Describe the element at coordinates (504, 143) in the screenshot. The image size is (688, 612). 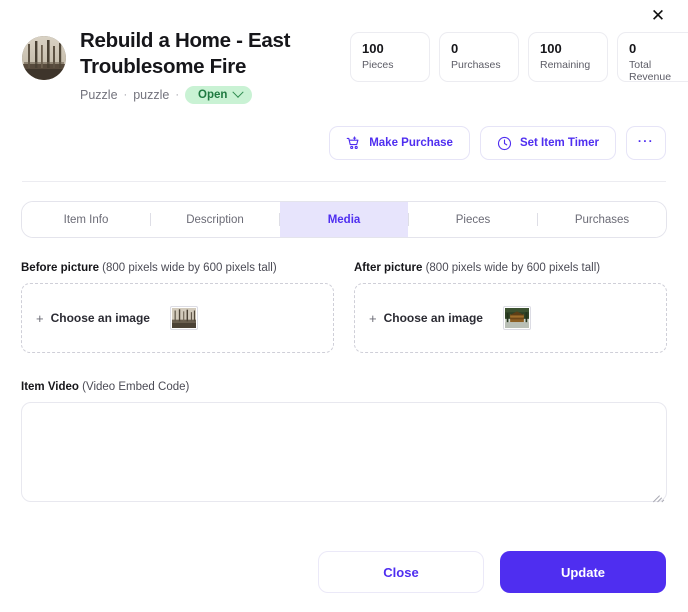
I see `clock-icon` at that location.